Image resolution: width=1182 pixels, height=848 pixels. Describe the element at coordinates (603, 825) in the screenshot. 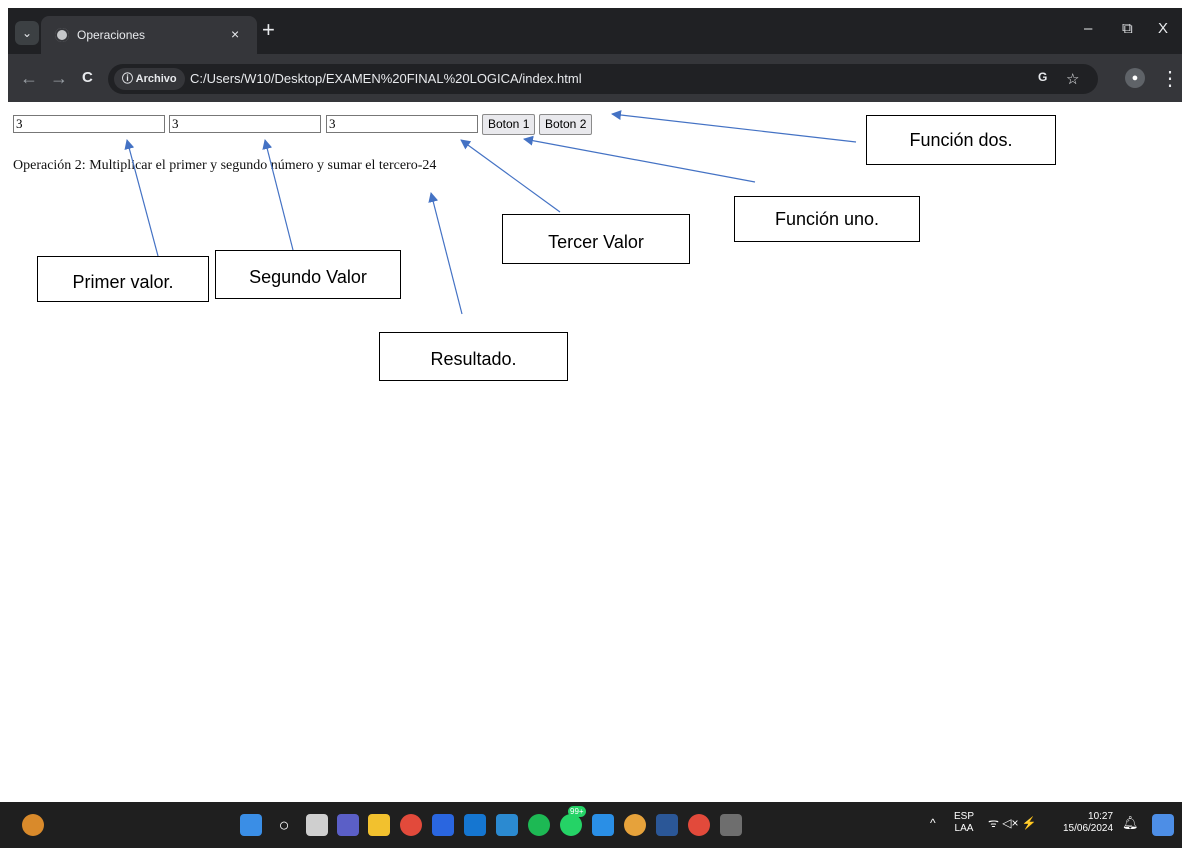

I see `vscode-icon` at that location.